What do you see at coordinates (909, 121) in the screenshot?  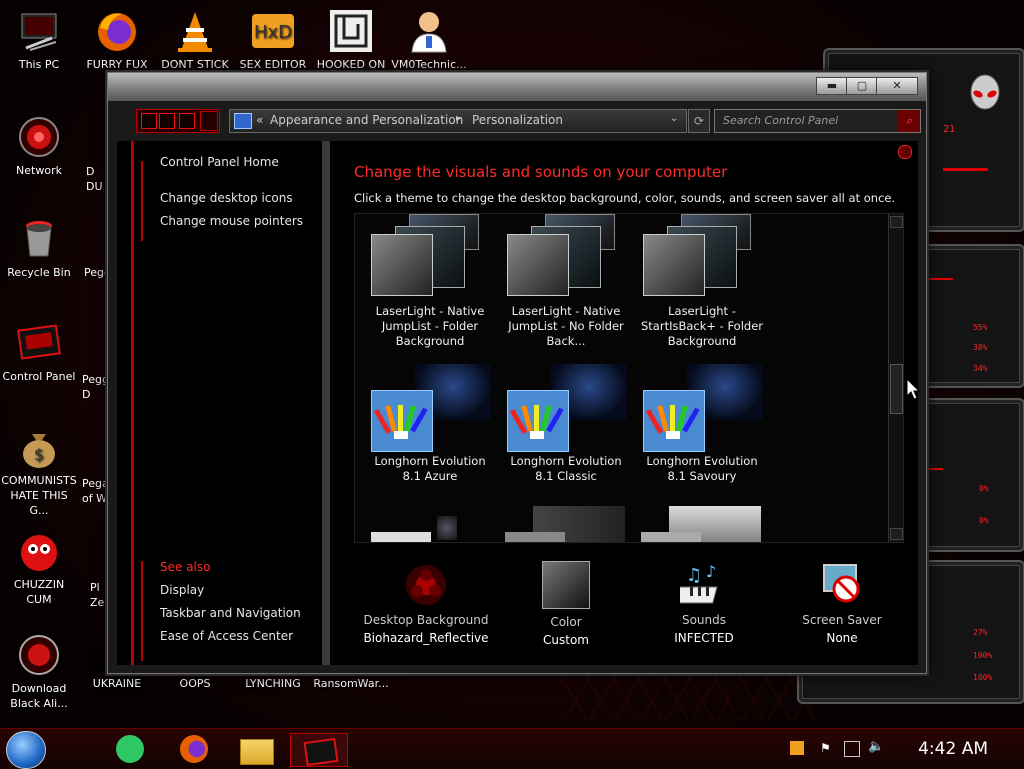 I see `search-icon: ⌕` at bounding box center [909, 121].